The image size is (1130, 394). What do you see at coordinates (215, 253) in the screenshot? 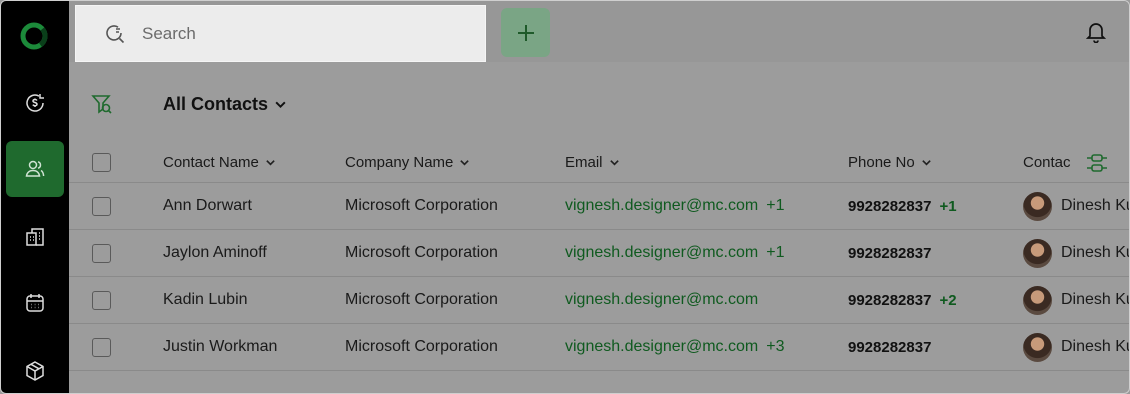
I see `contact-name: Jaylon Aminoff` at bounding box center [215, 253].